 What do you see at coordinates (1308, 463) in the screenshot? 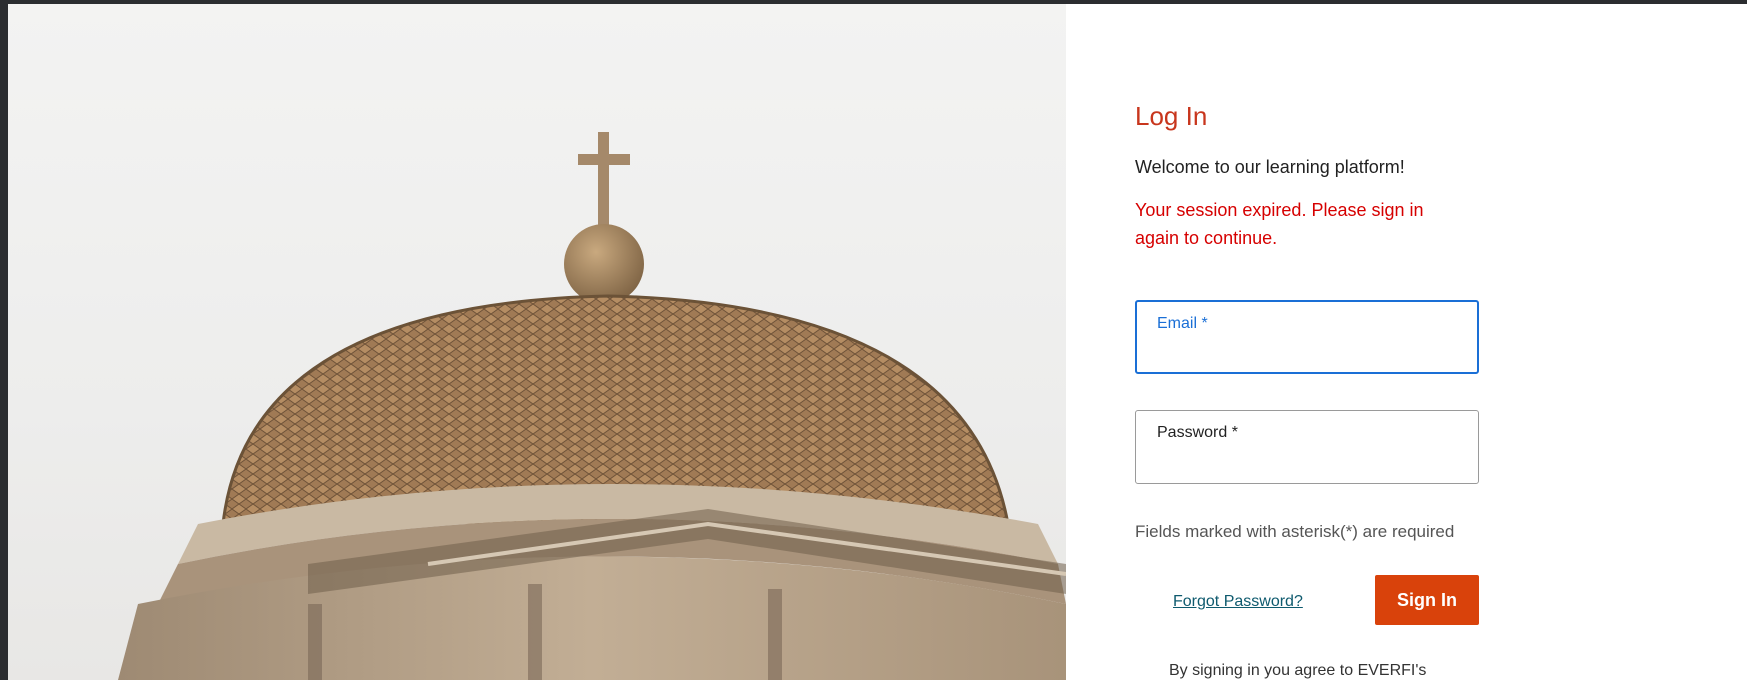
I see `password-input` at bounding box center [1308, 463].